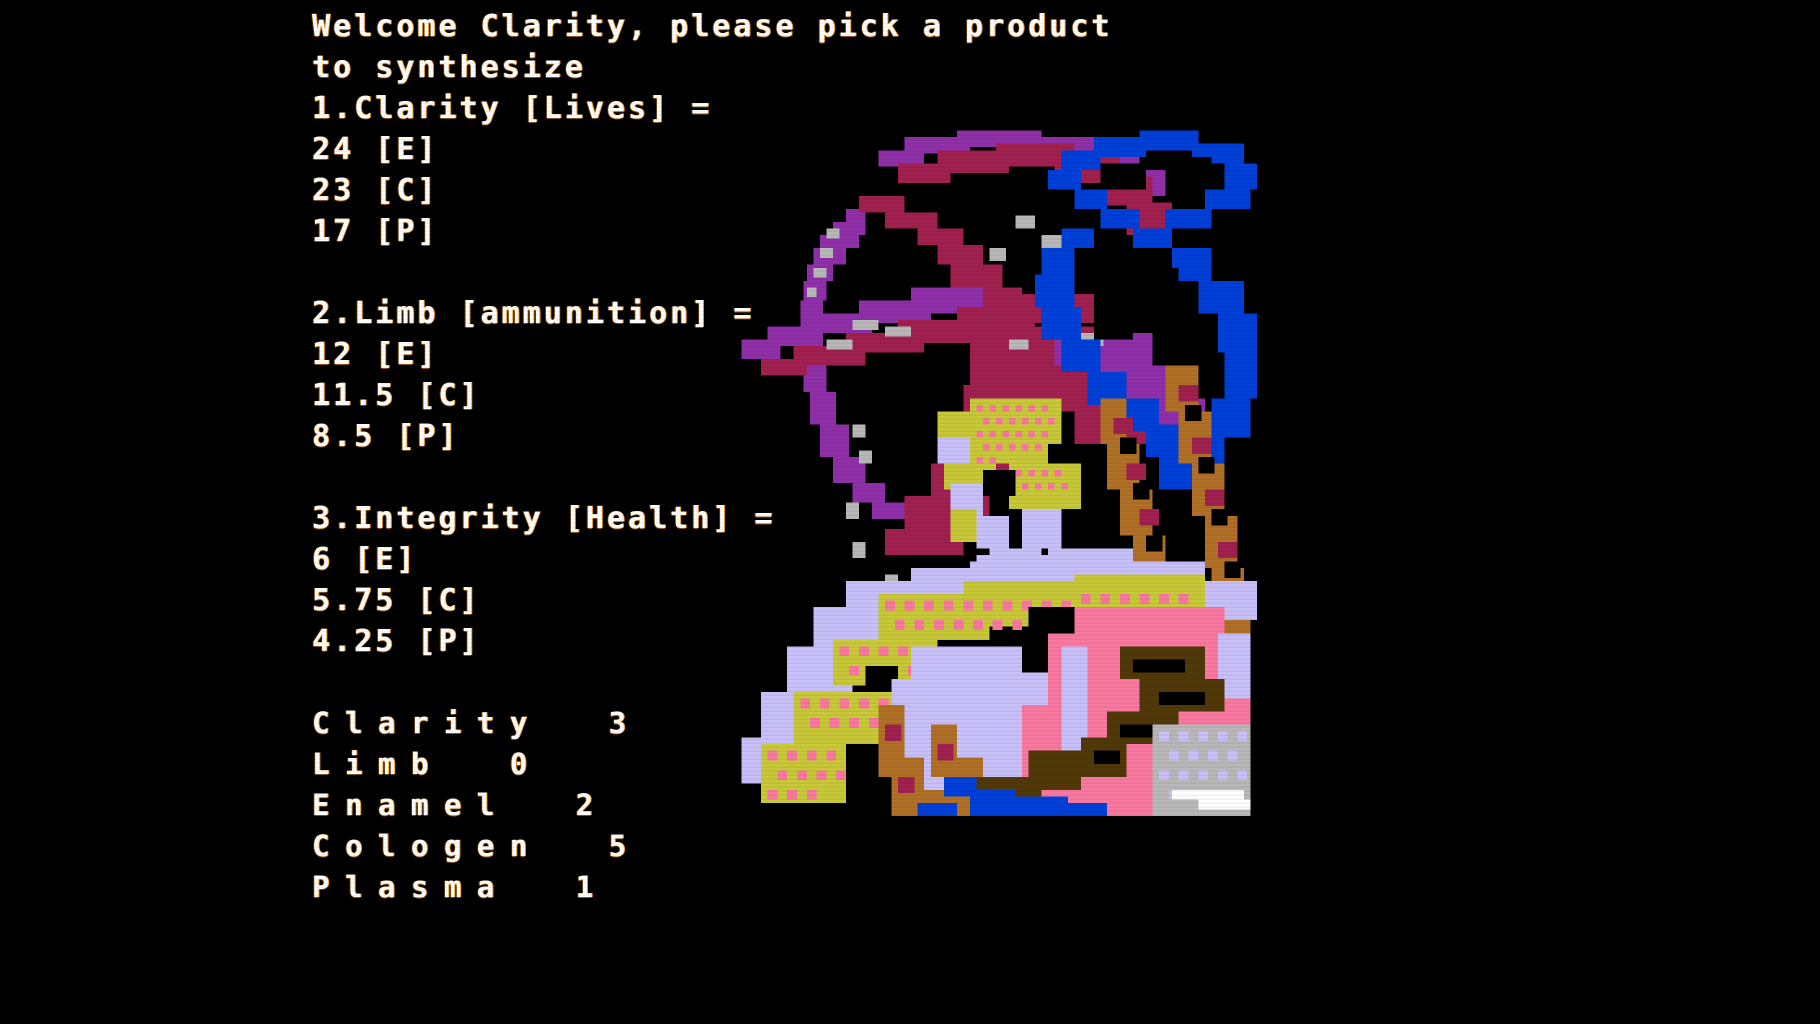  Describe the element at coordinates (692, 518) in the screenshot. I see `product-3-title: 3.Integrity [Health] =` at that location.